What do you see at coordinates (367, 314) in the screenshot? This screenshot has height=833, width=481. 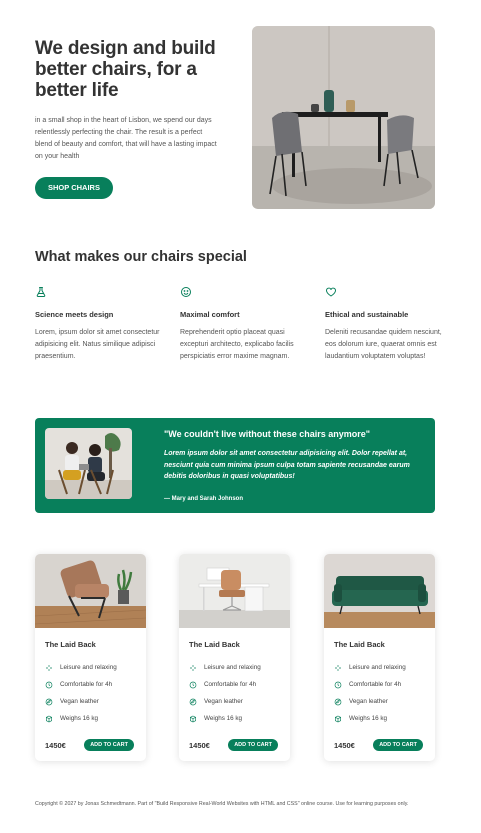 I see `feature-title: Ethical and sustainable` at bounding box center [367, 314].